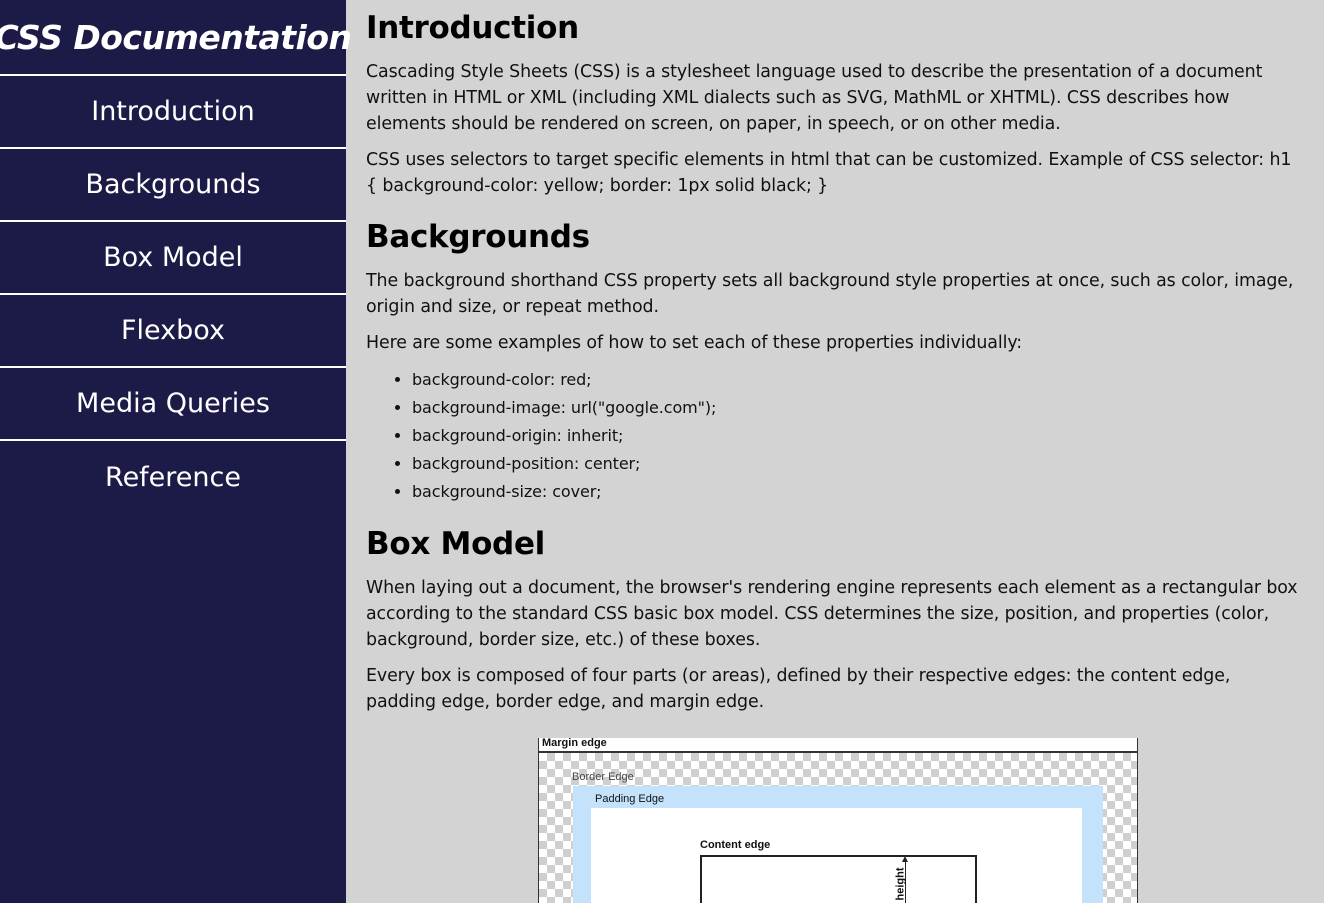 Image resolution: width=1324 pixels, height=903 pixels. Describe the element at coordinates (478, 237) in the screenshot. I see `section-heading: Backgrounds` at that location.